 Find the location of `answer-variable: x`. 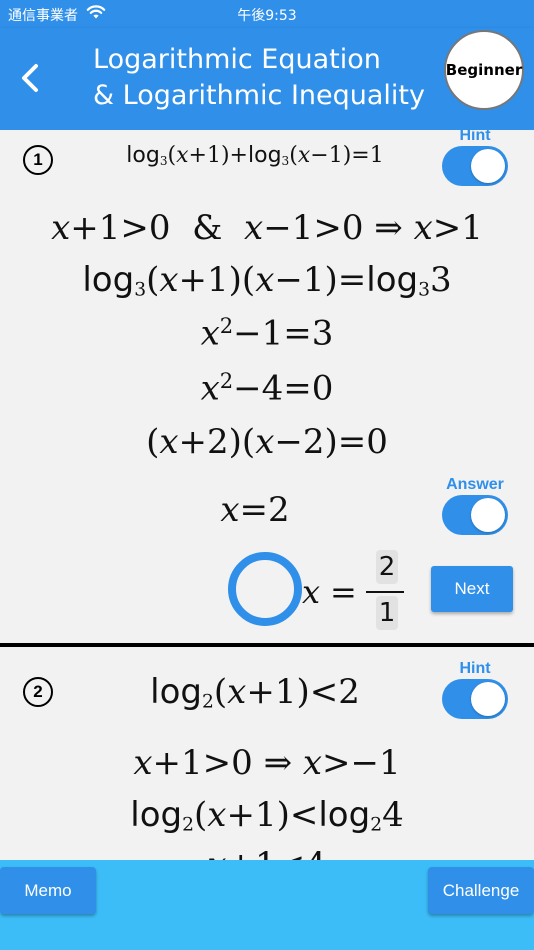

answer-variable: x is located at coordinates (311, 592).